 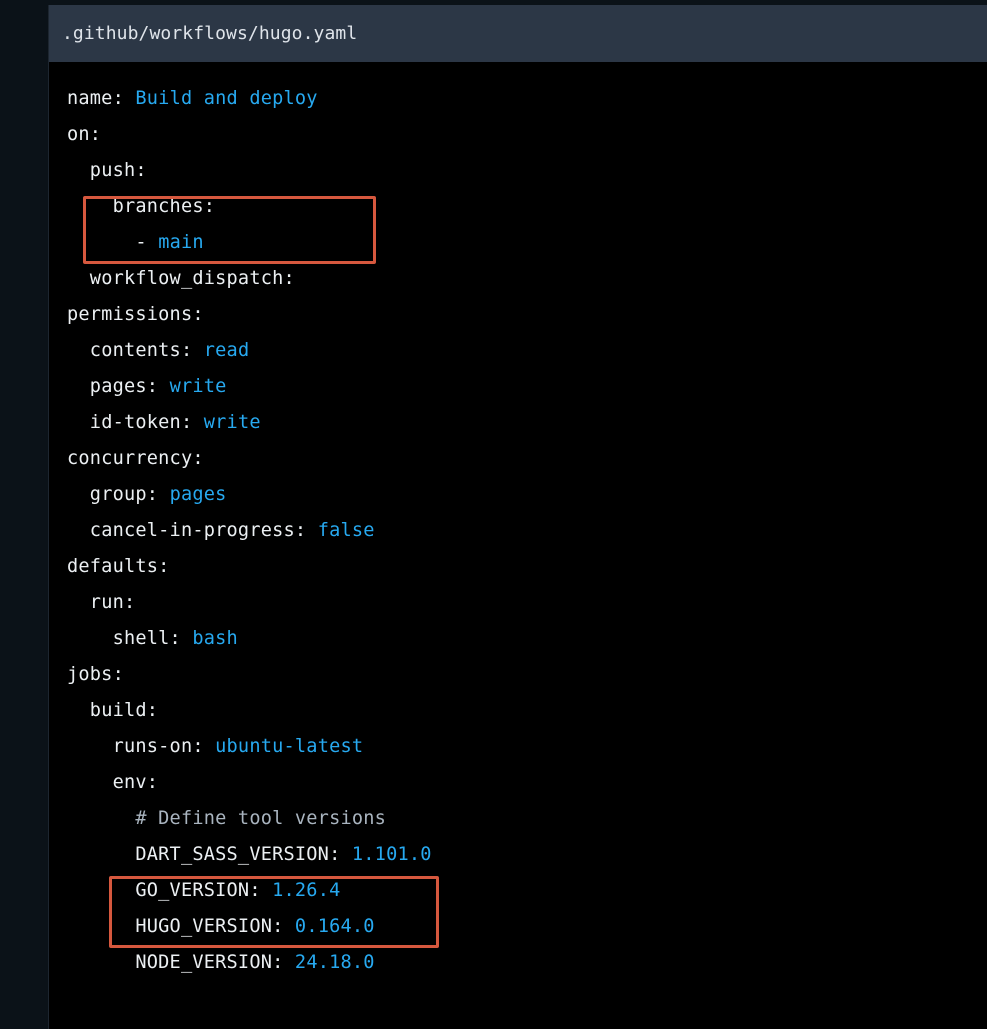 What do you see at coordinates (198, 530) in the screenshot?
I see `code-key: cancel-in-progress:` at bounding box center [198, 530].